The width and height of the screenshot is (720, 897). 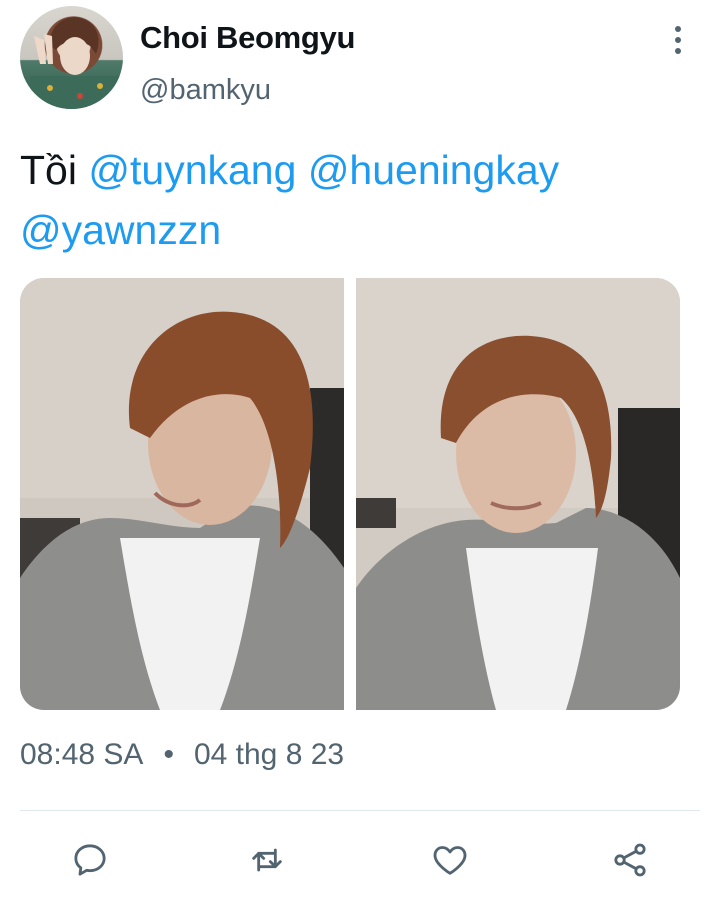 I want to click on profile-photo-icon, so click(x=75, y=63).